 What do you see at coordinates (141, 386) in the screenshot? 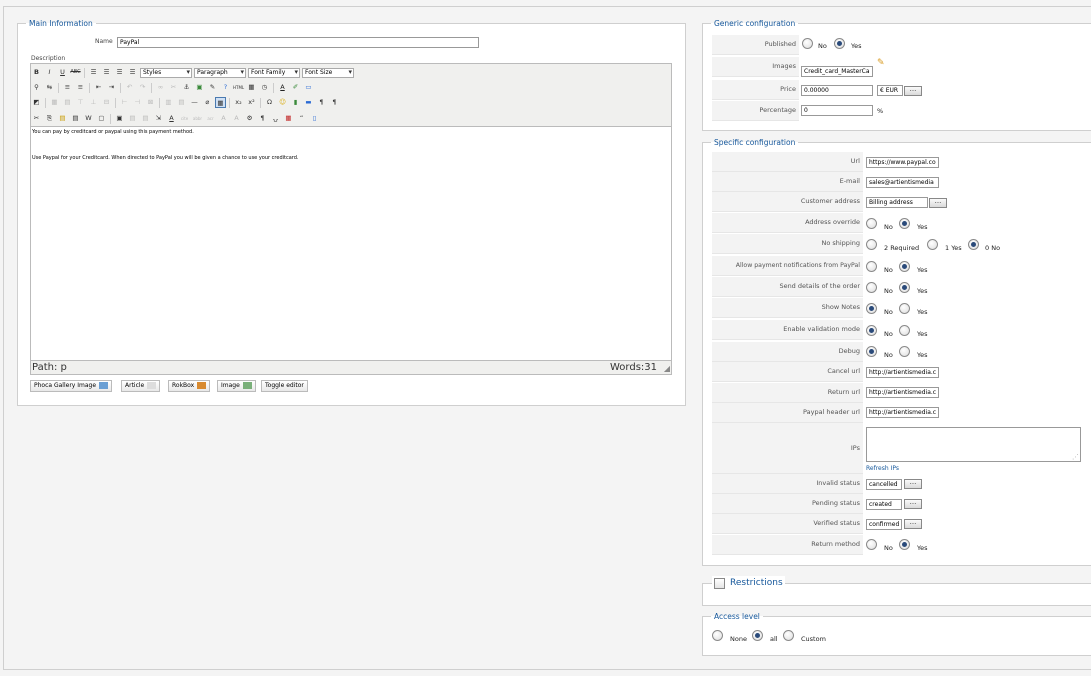
I see `article-button: Article` at bounding box center [141, 386].